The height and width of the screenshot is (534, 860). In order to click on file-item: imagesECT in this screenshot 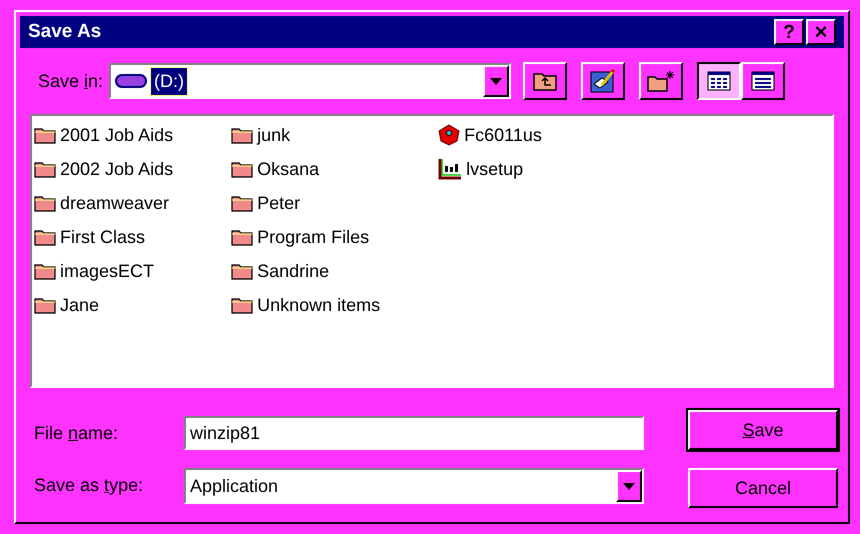, I will do `click(108, 271)`.